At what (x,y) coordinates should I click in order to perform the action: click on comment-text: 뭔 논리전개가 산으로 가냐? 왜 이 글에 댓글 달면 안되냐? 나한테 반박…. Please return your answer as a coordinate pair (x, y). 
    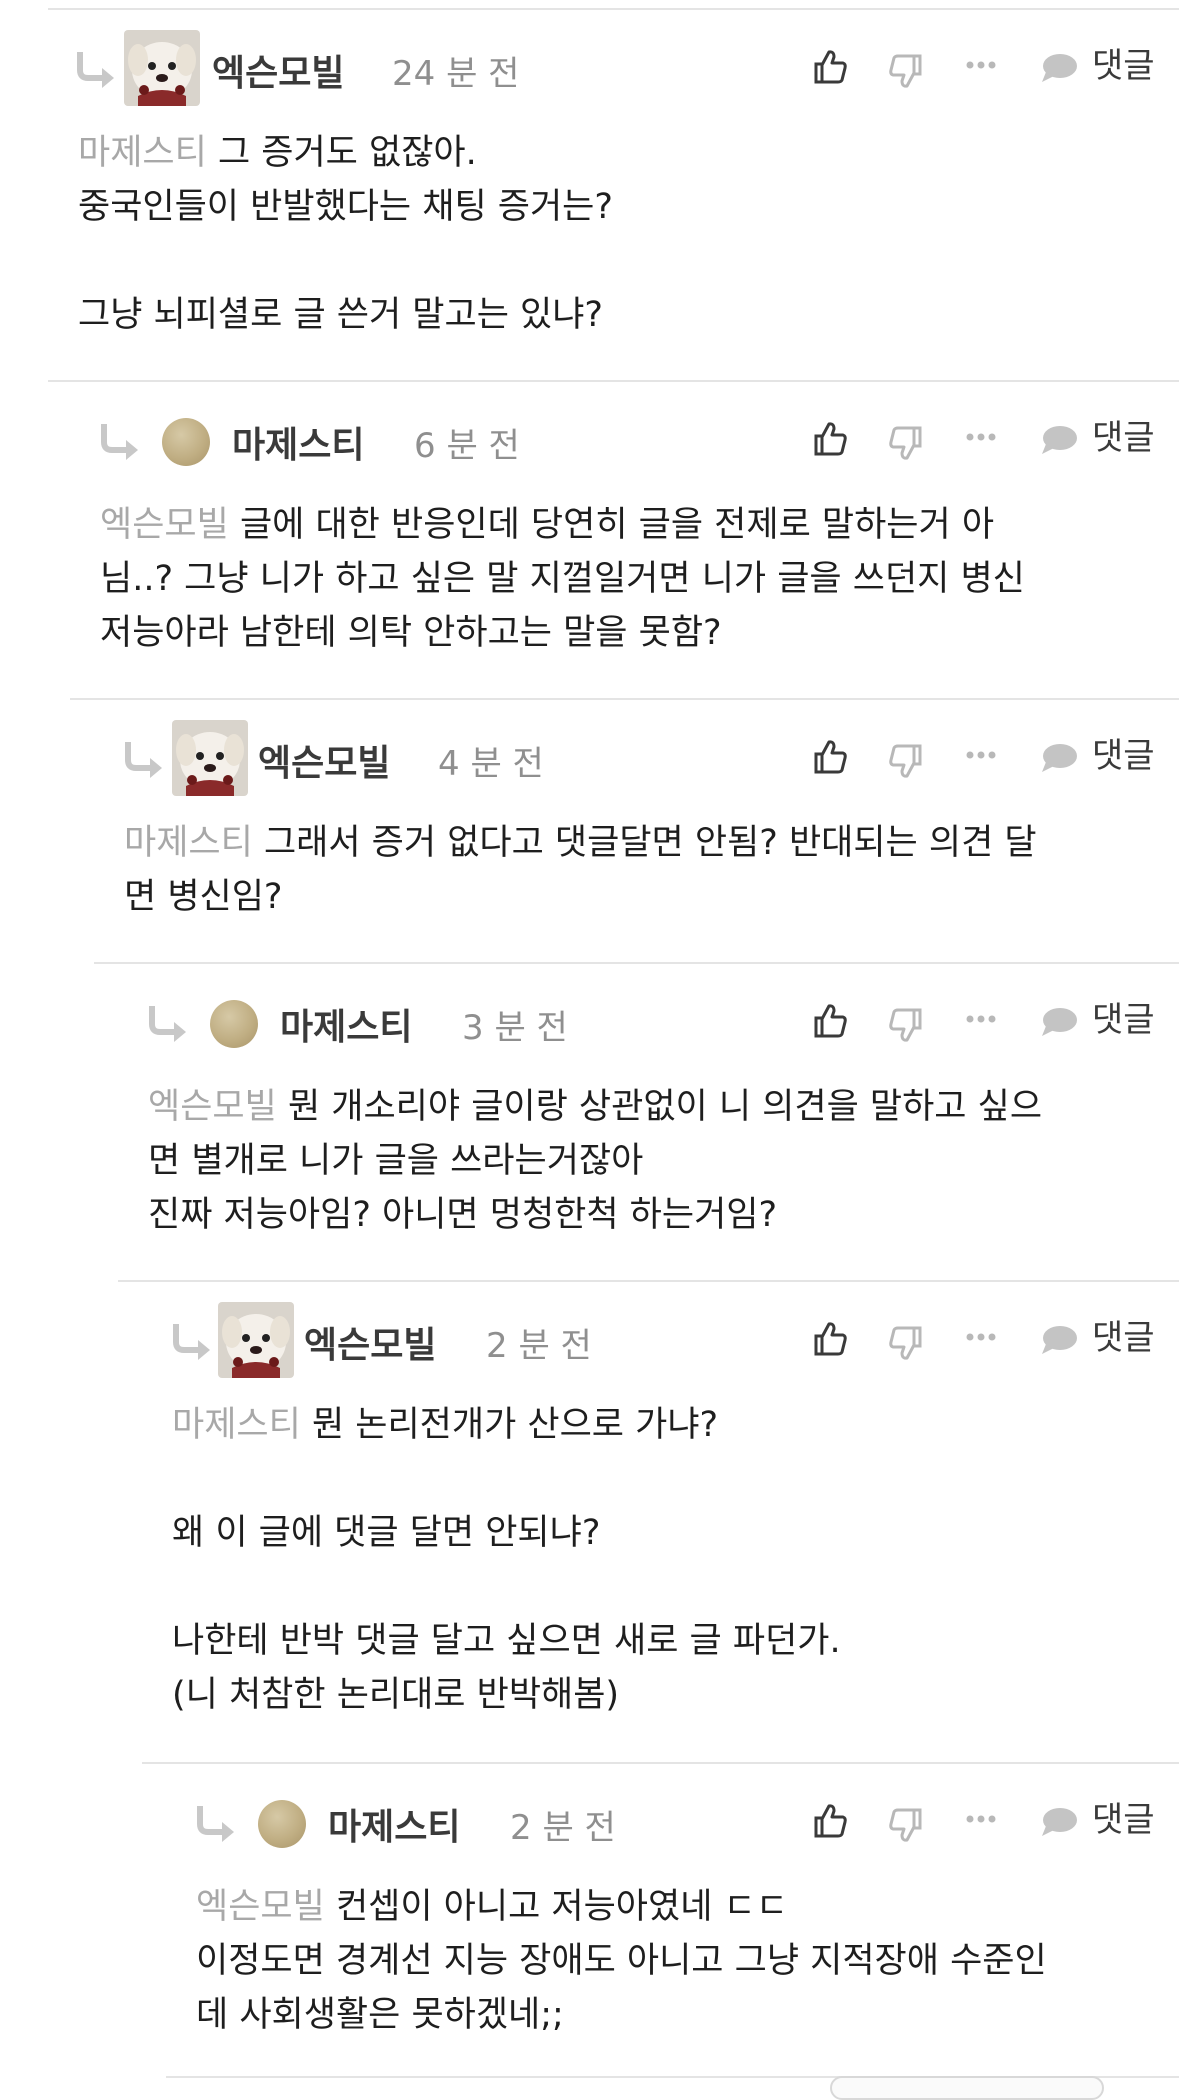
    Looking at the image, I should click on (506, 1560).